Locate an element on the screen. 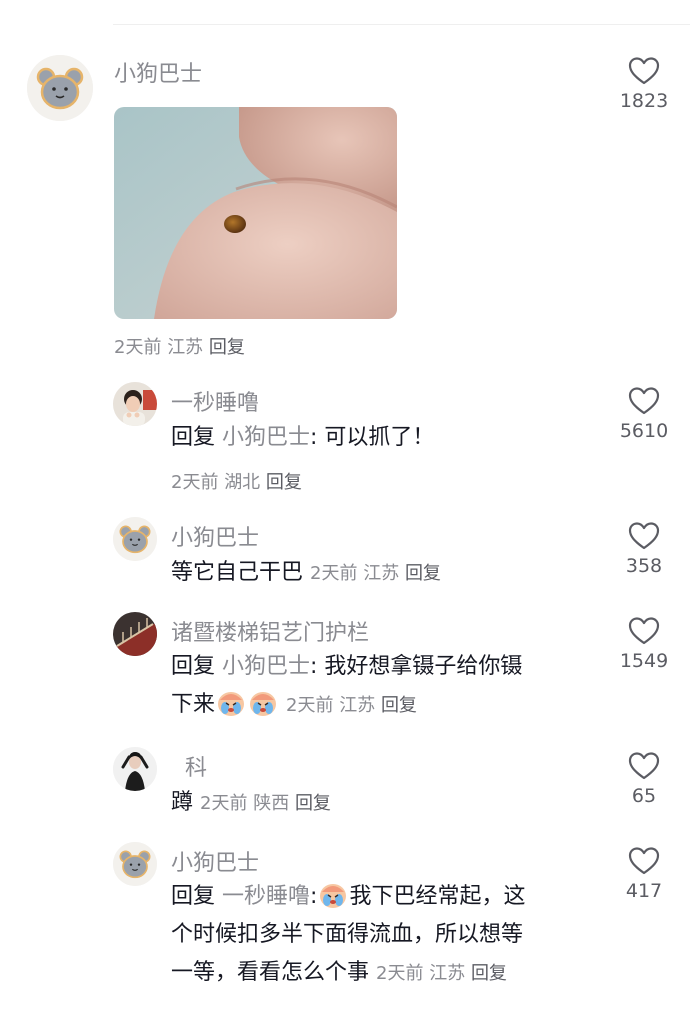  avatar-child is located at coordinates (135, 404).